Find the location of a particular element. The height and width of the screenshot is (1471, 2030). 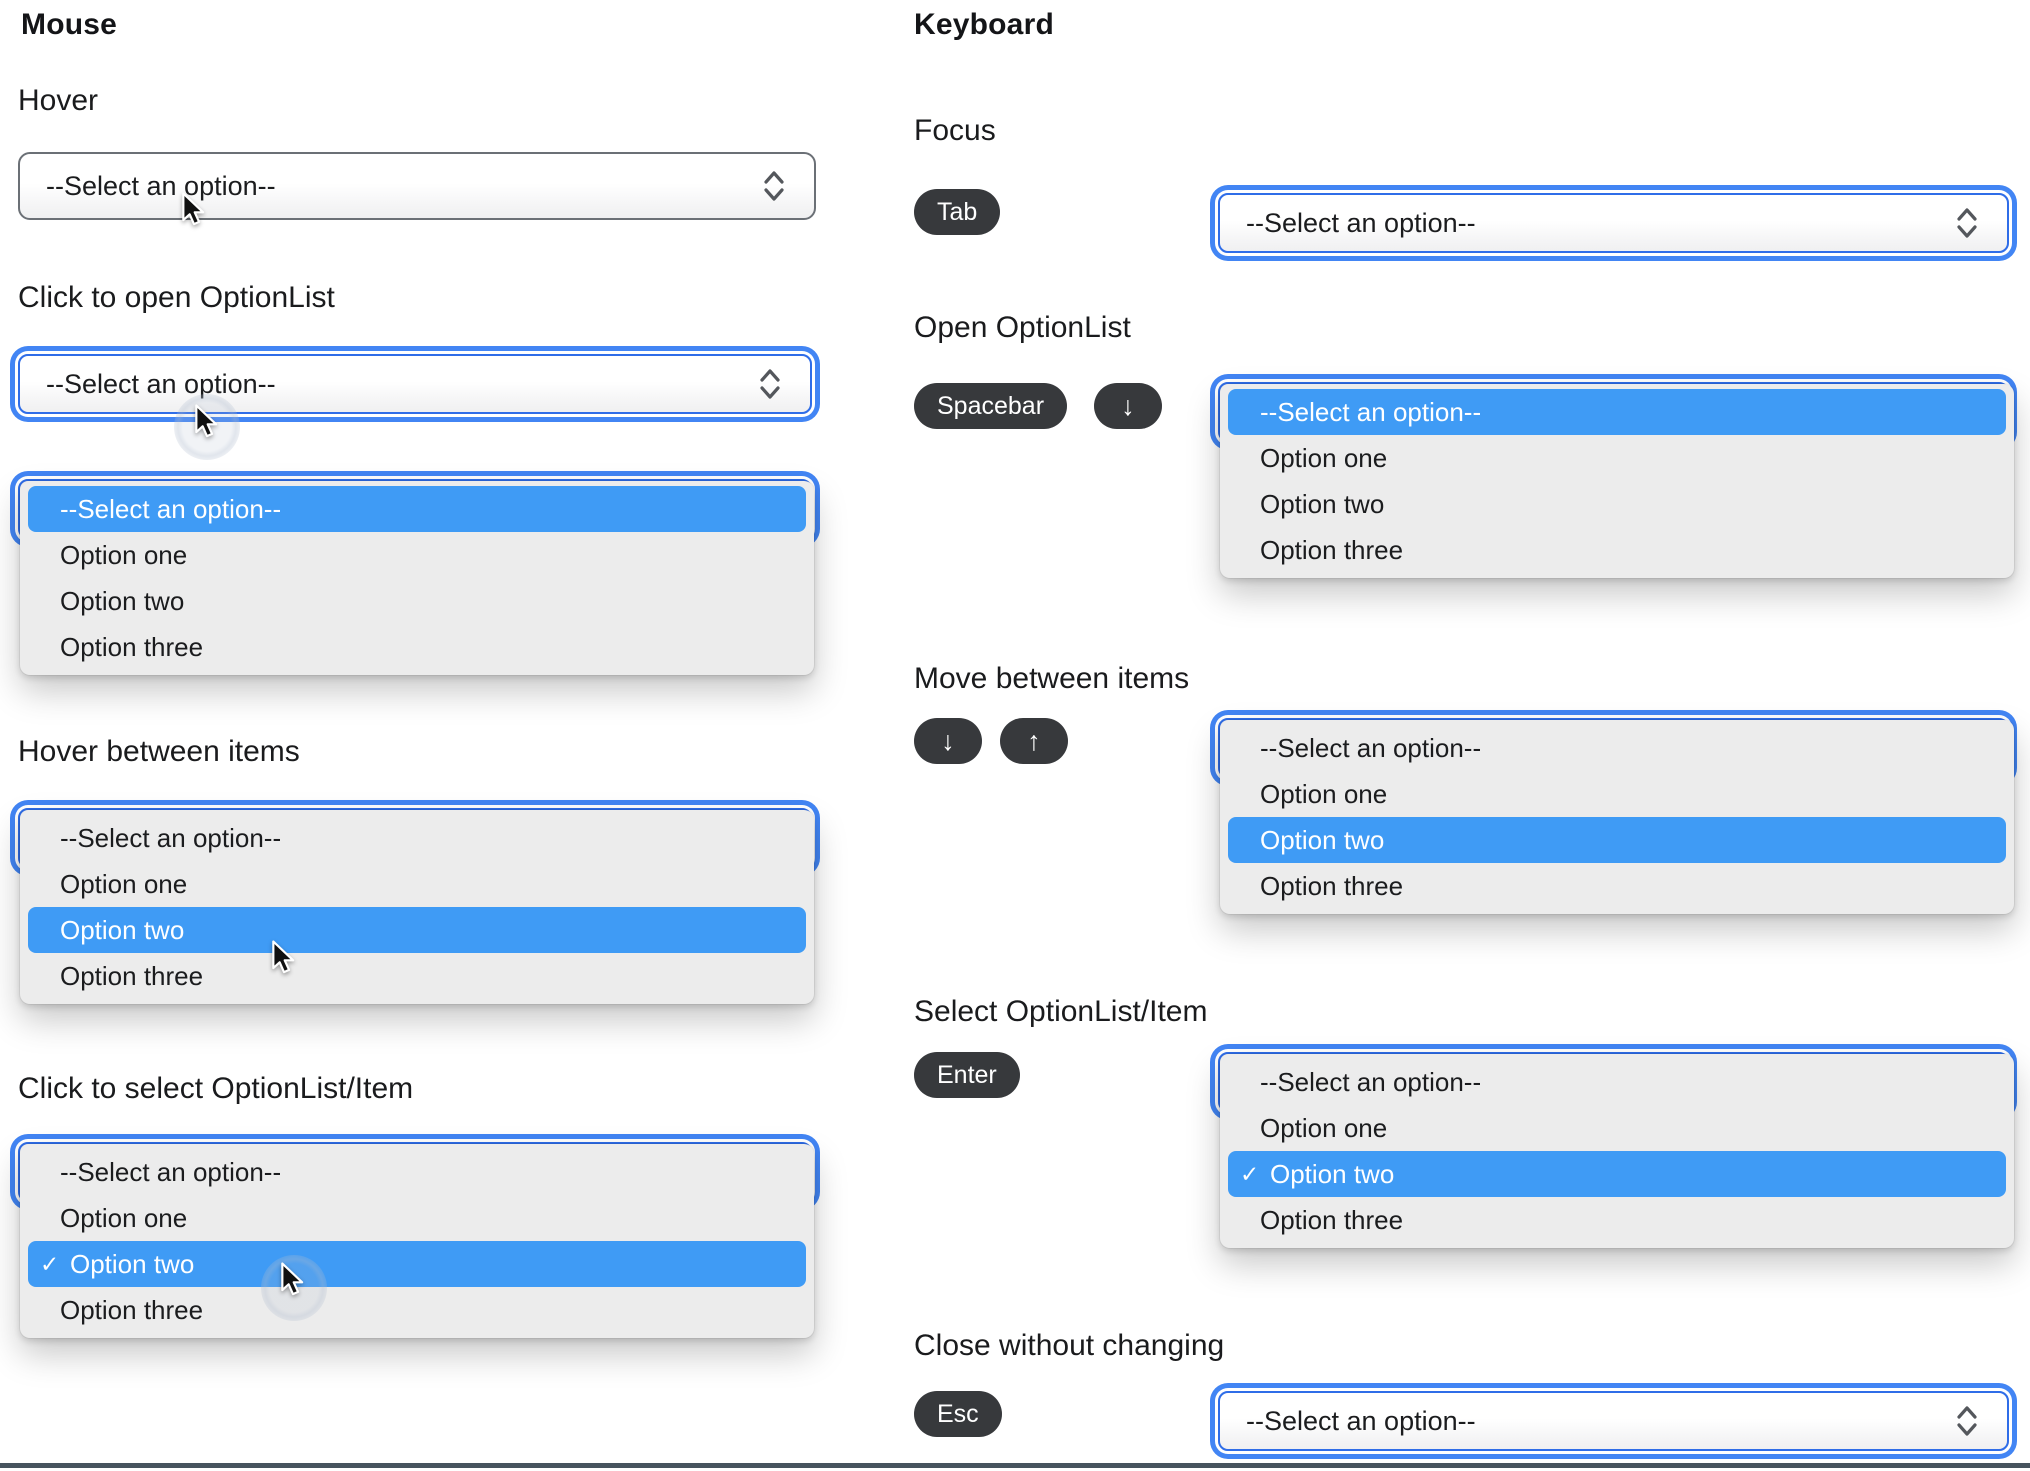

key-label: Esc is located at coordinates (958, 1413).